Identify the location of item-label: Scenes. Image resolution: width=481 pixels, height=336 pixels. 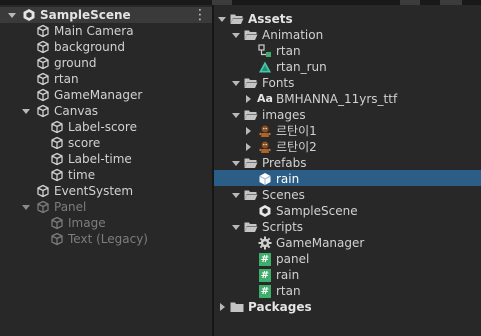
(283, 195).